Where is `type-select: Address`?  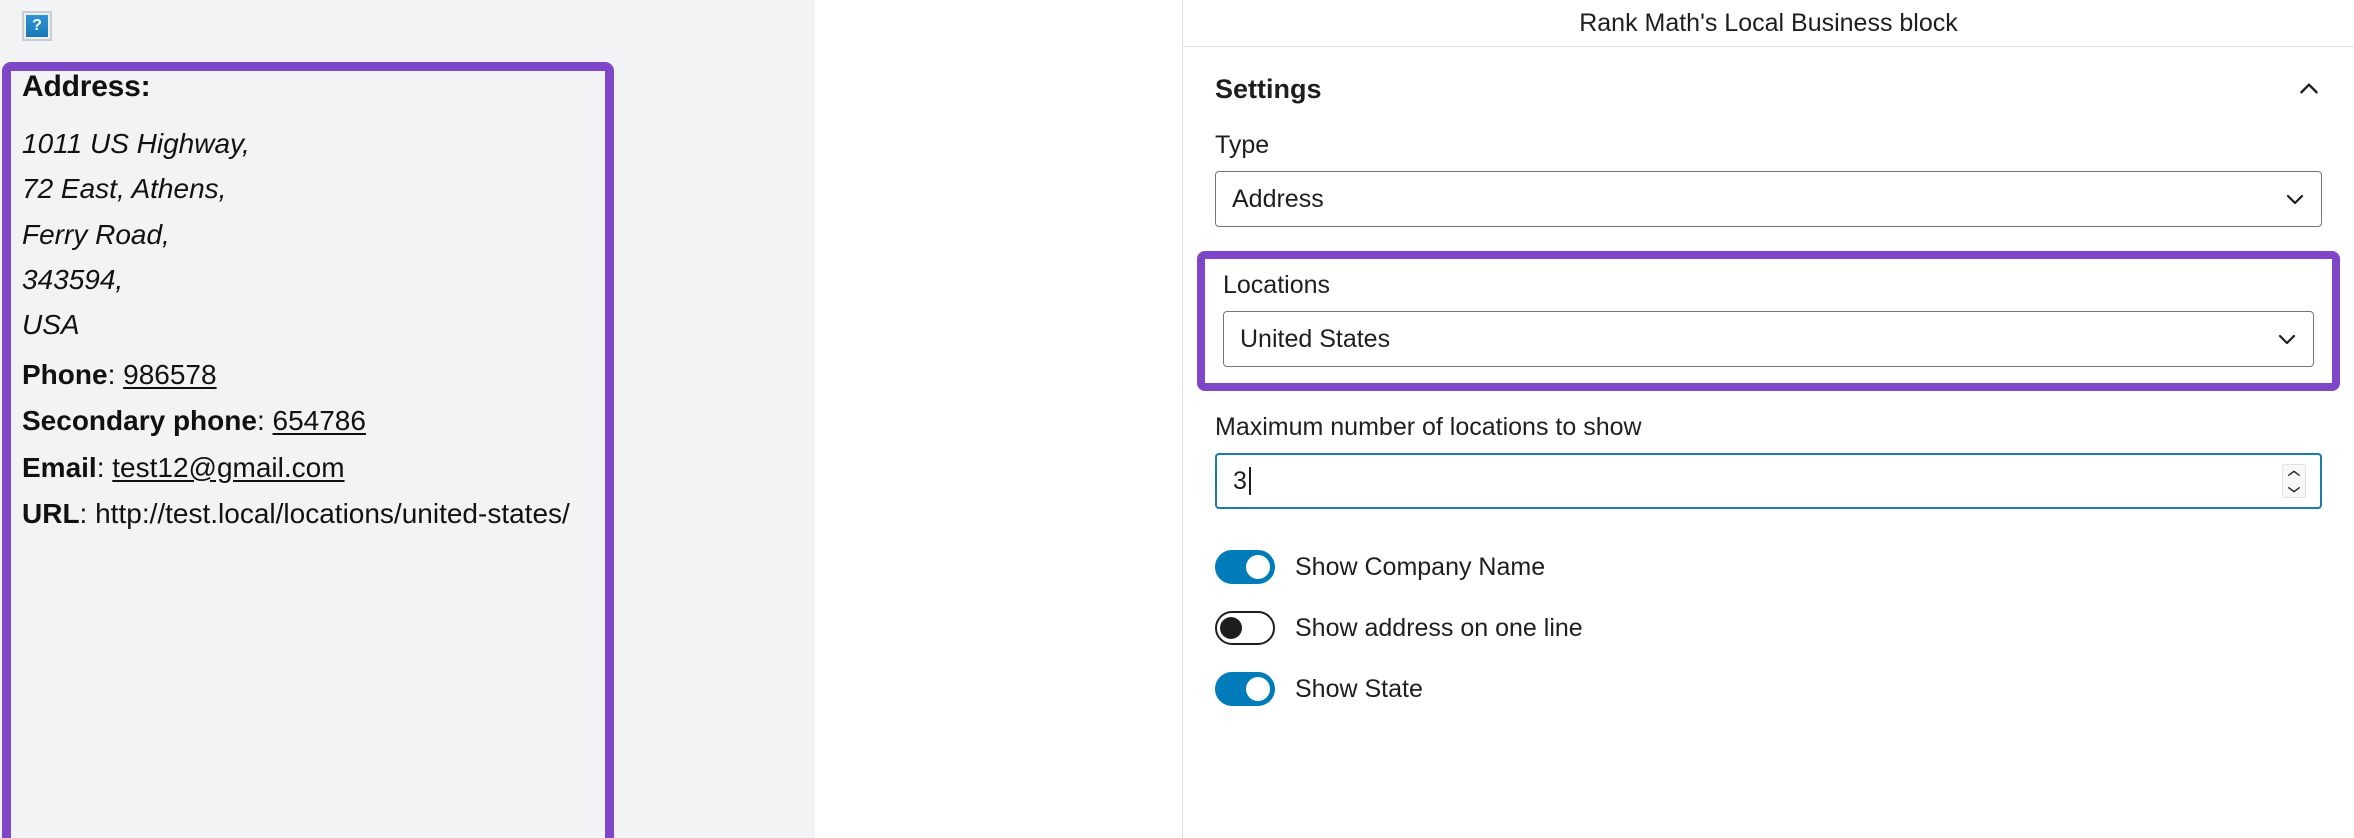 type-select: Address is located at coordinates (1768, 199).